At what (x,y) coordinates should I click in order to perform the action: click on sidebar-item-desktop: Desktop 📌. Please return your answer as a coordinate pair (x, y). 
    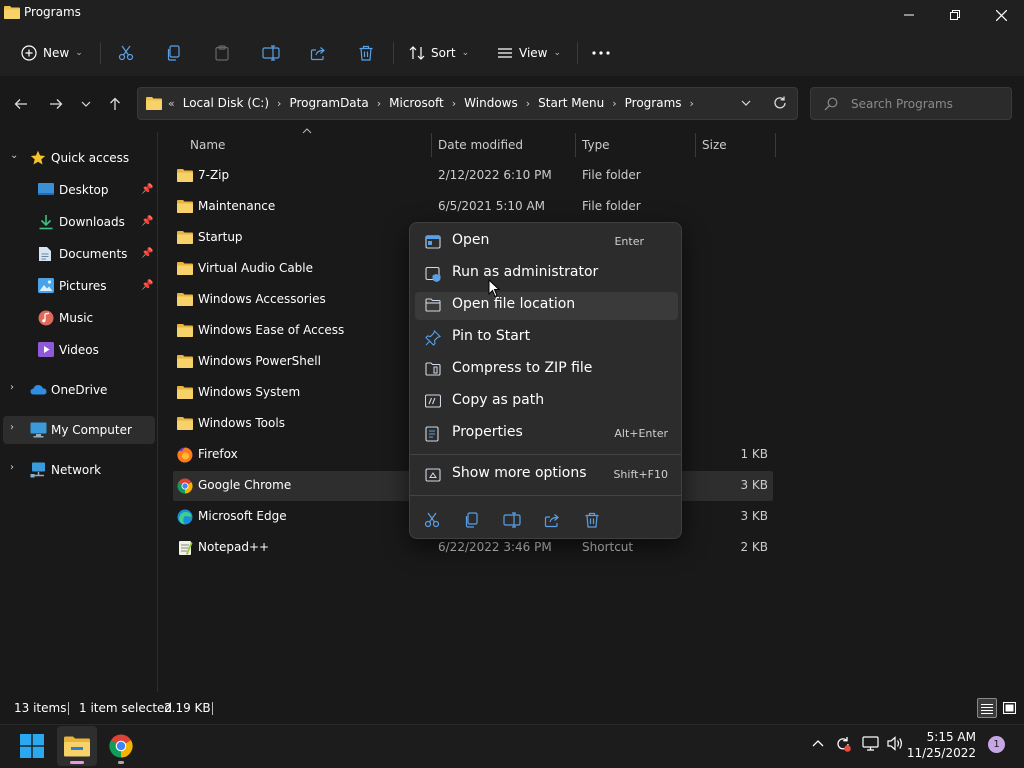
    Looking at the image, I should click on (78, 190).